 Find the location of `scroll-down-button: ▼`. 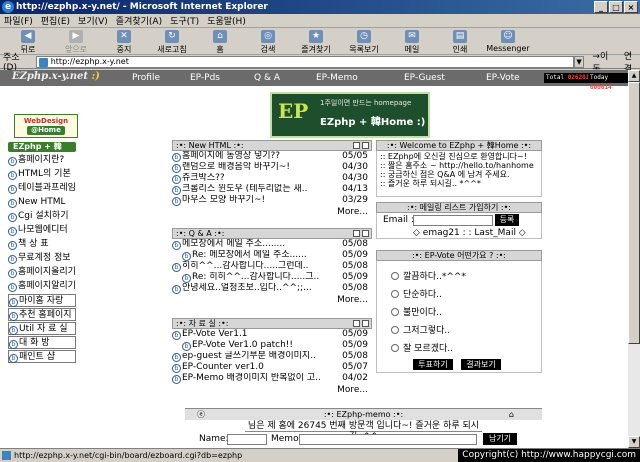

scroll-down-button: ▼ is located at coordinates (634, 442).